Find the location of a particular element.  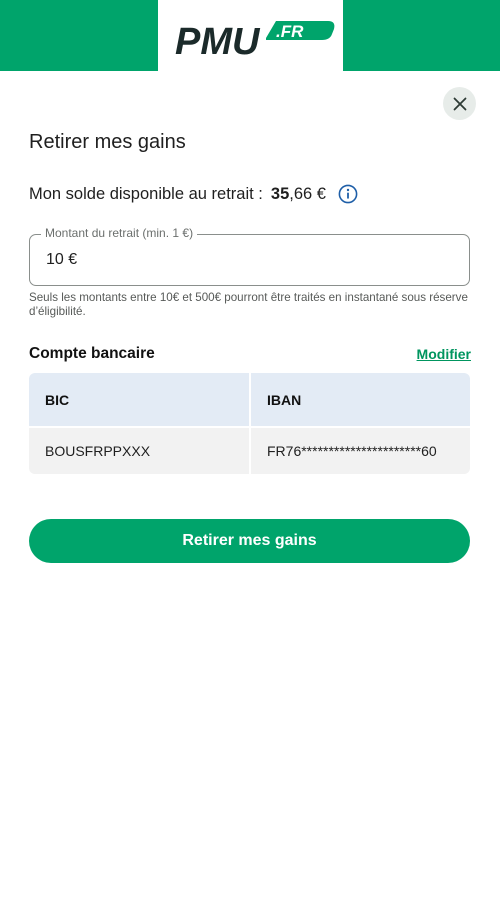

logo-text: PMU is located at coordinates (218, 42).